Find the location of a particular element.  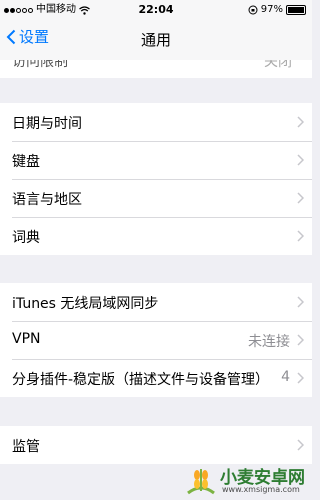

settings-row-dictionary: 词典 is located at coordinates (156, 236).